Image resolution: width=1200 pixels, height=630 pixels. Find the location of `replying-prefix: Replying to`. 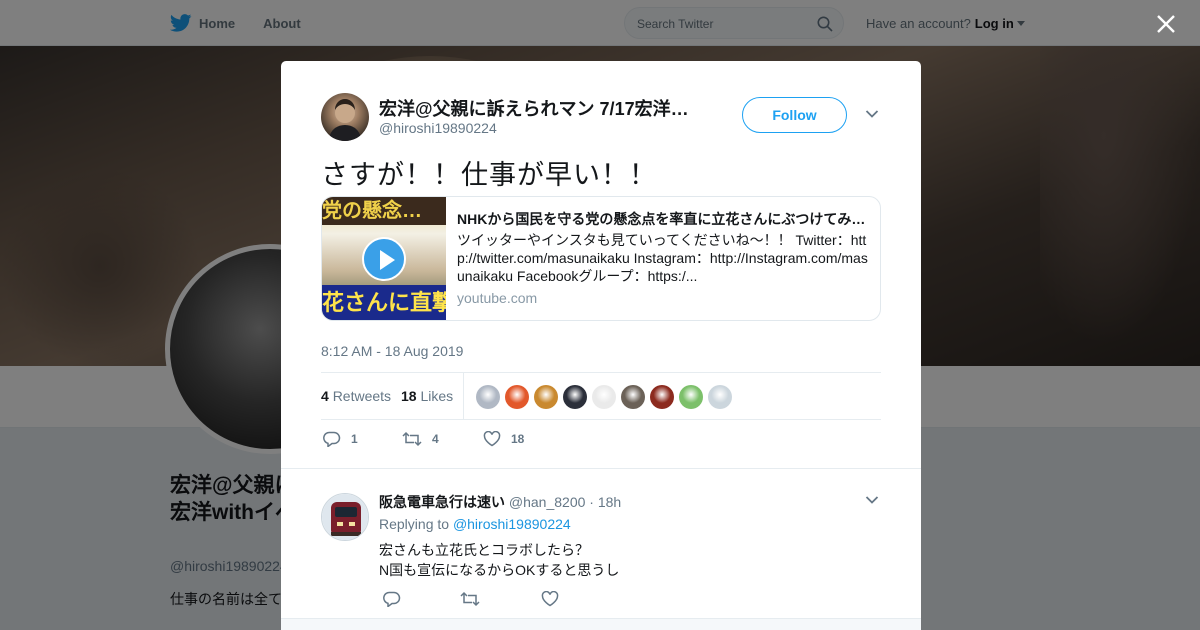

replying-prefix: Replying to is located at coordinates (414, 524).